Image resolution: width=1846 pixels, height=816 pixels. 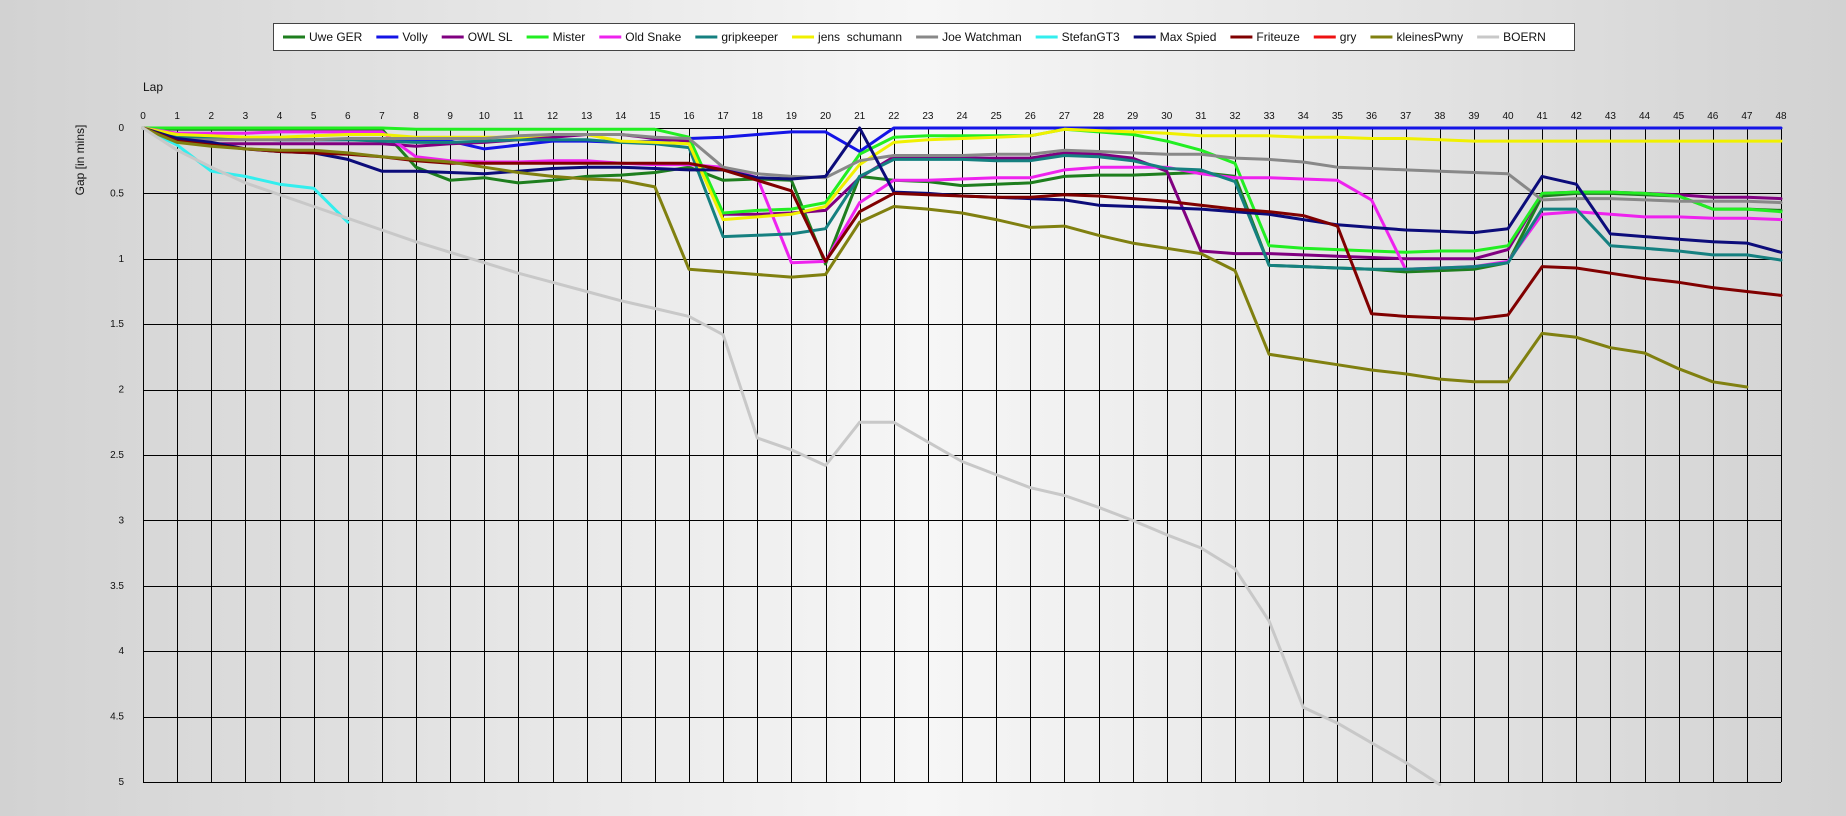 I want to click on x-tick-label: 16, so click(x=689, y=116).